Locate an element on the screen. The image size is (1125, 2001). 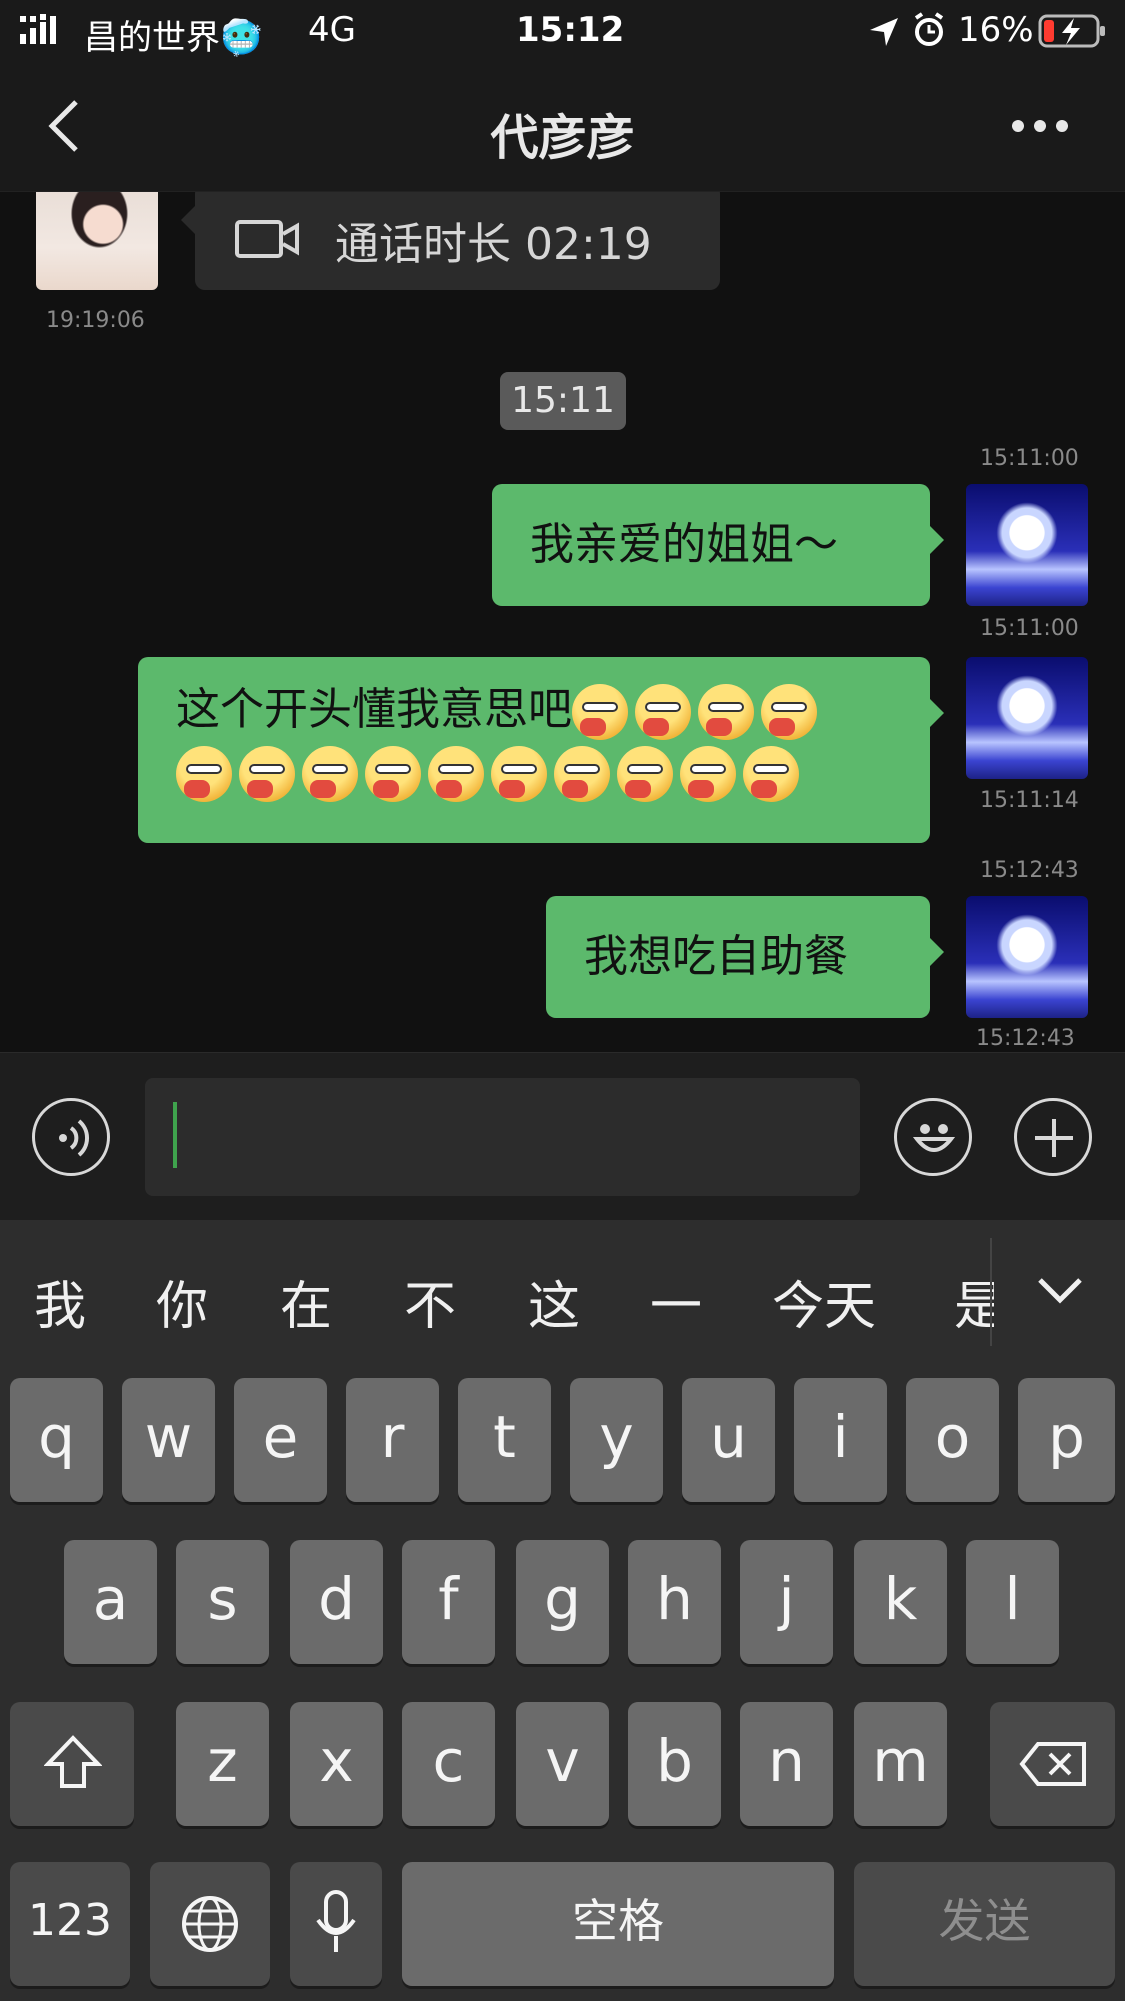
send-key: 发送 is located at coordinates (984, 1924).